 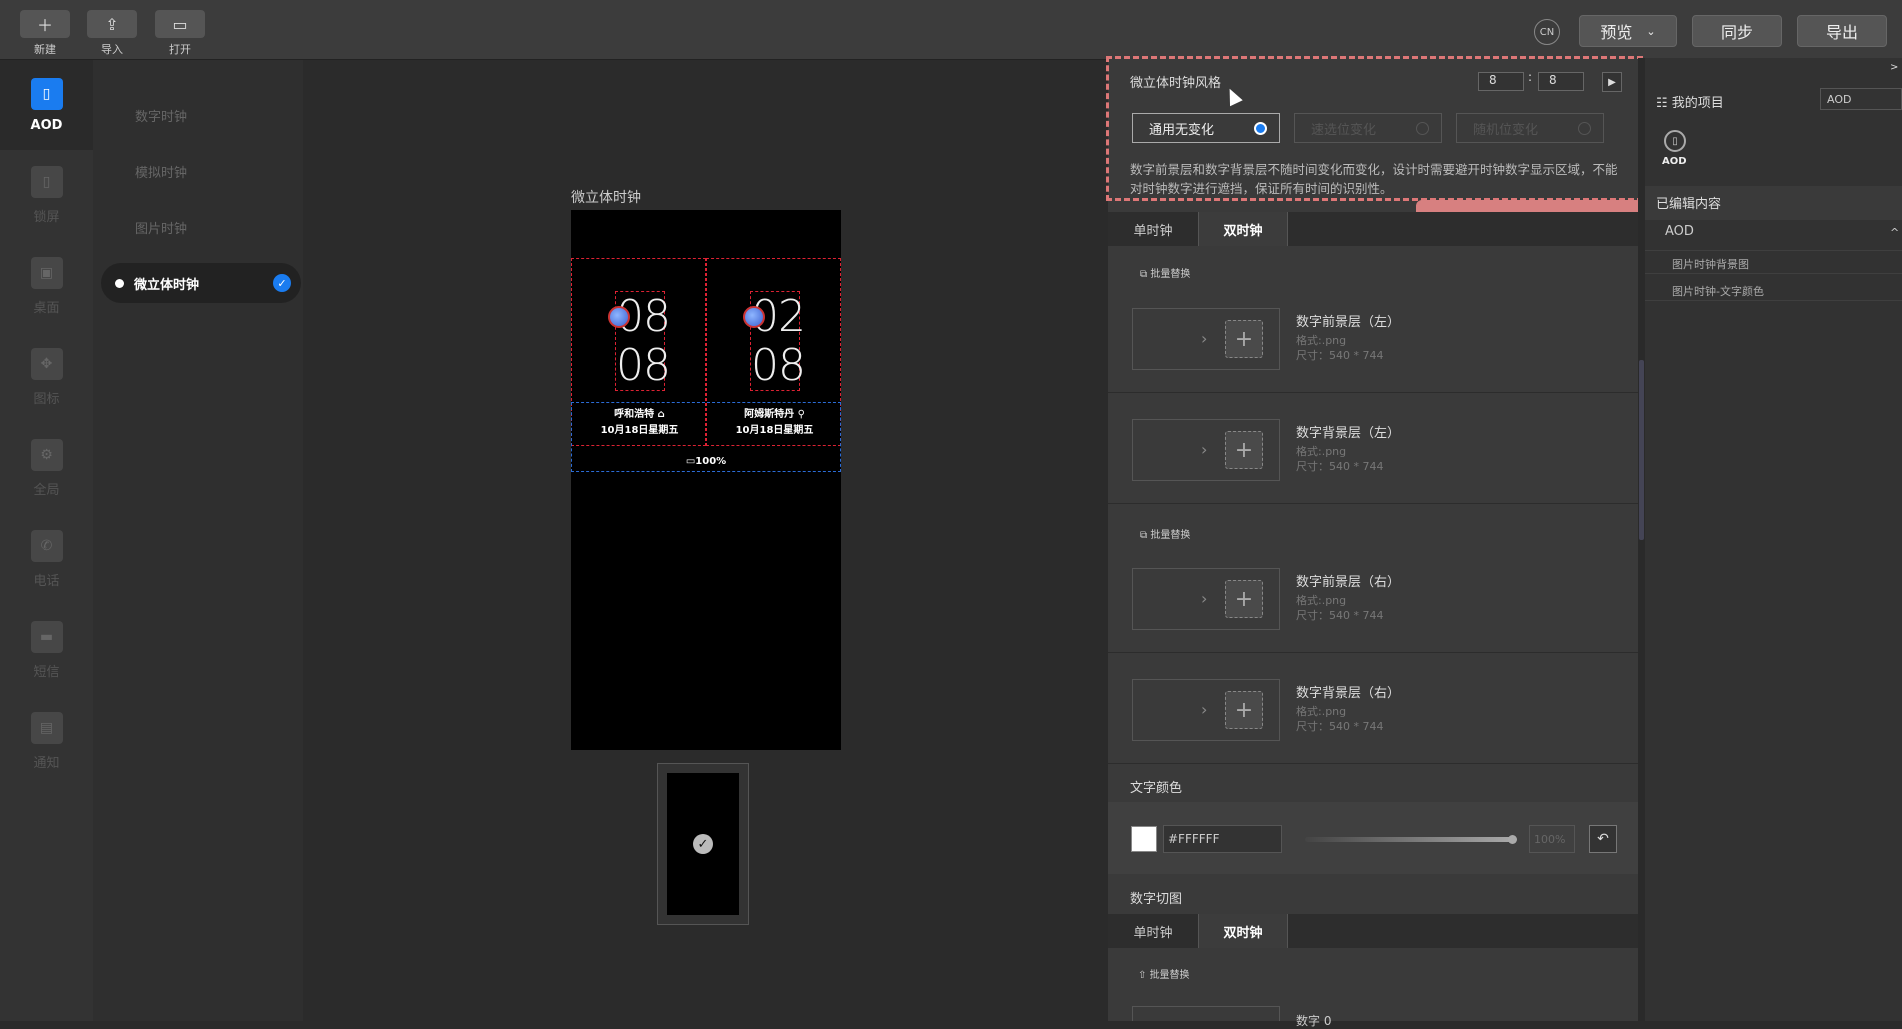 What do you see at coordinates (951, 30) in the screenshot?
I see `top-toolbar: ＋ 新建 ⇪ 导入 ▭ 打开 CN 预览 ⌄ 同步 导出` at bounding box center [951, 30].